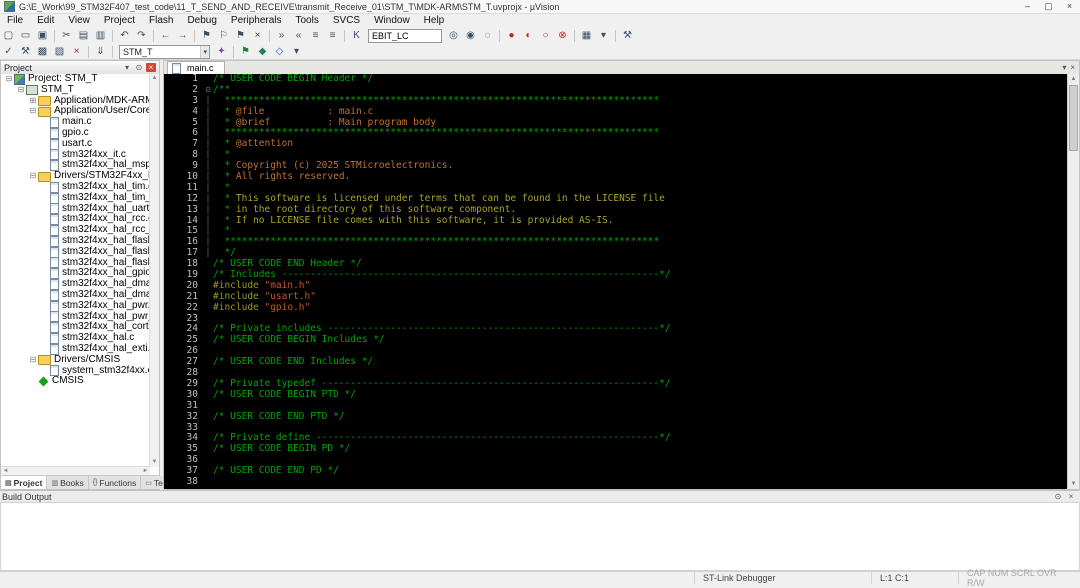  I want to click on copy-icon: ▤, so click(83, 36).